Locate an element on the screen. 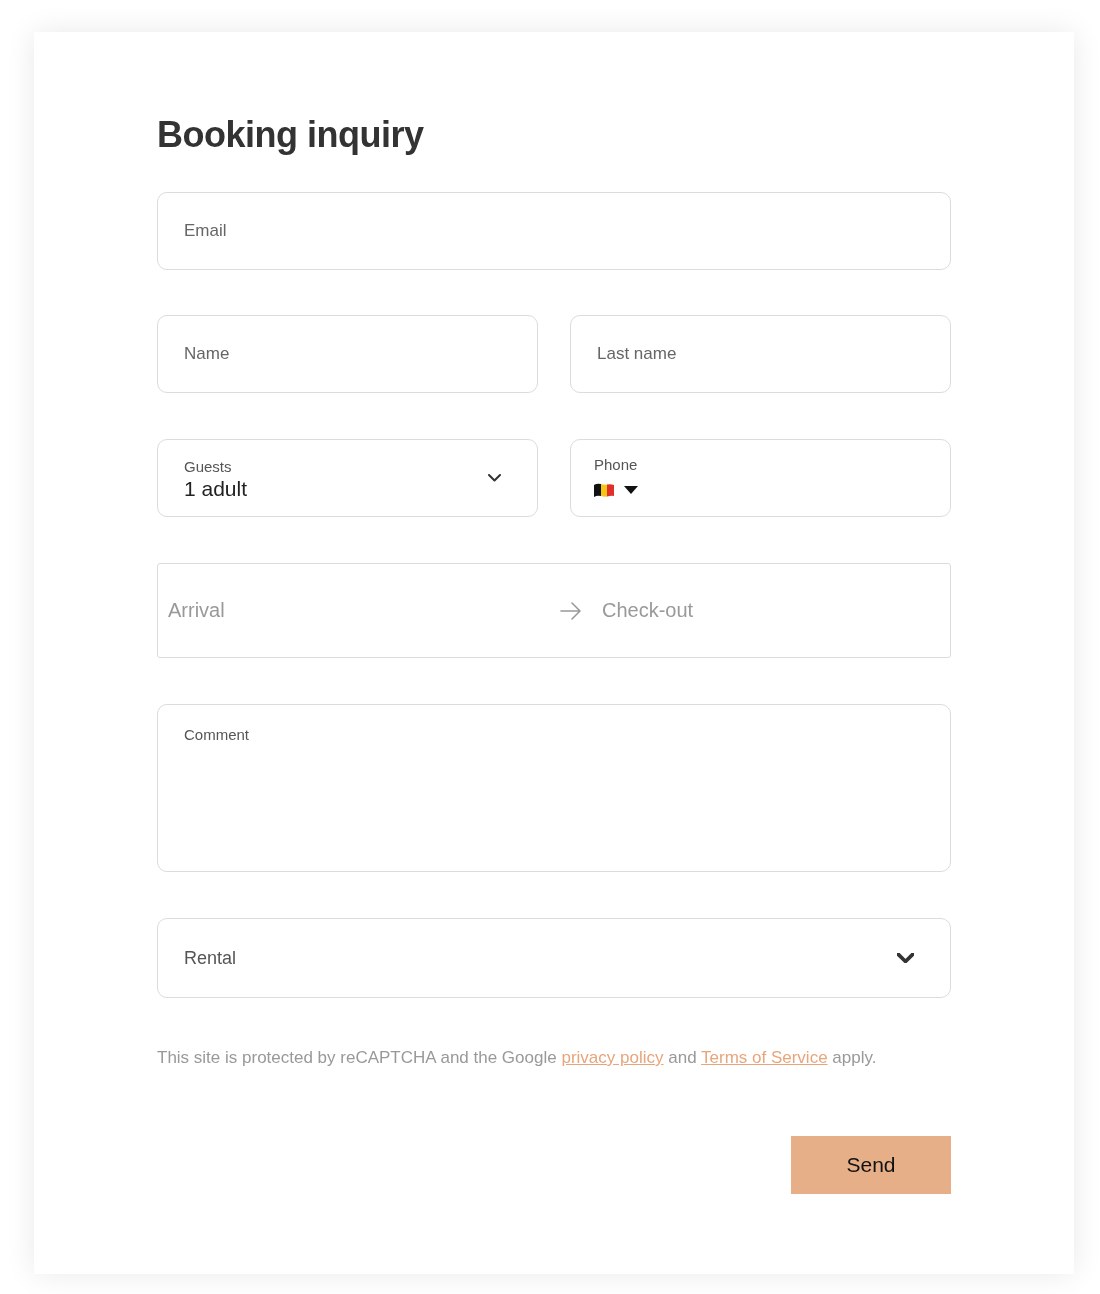 Image resolution: width=1100 pixels, height=1294 pixels. email-field: Email is located at coordinates (554, 231).